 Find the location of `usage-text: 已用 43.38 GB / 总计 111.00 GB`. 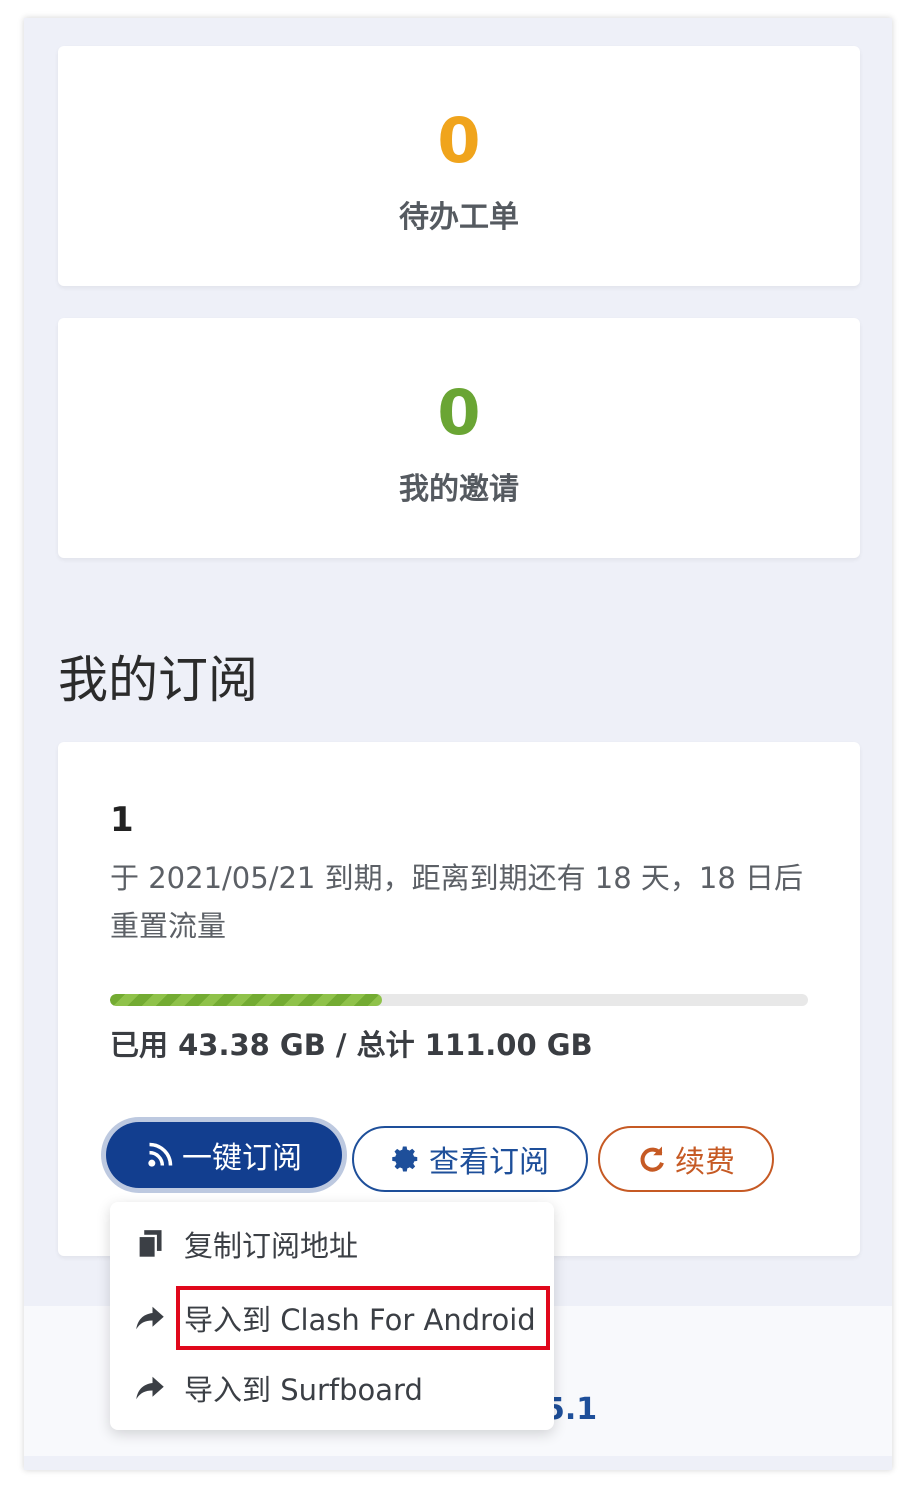

usage-text: 已用 43.38 GB / 总计 111.00 GB is located at coordinates (351, 1045).